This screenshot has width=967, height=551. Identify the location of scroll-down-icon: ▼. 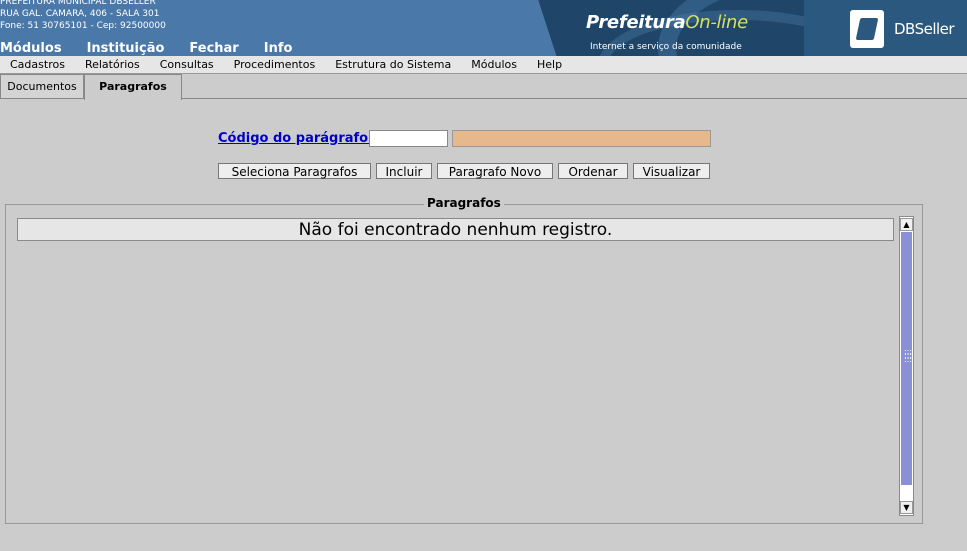
(906, 507).